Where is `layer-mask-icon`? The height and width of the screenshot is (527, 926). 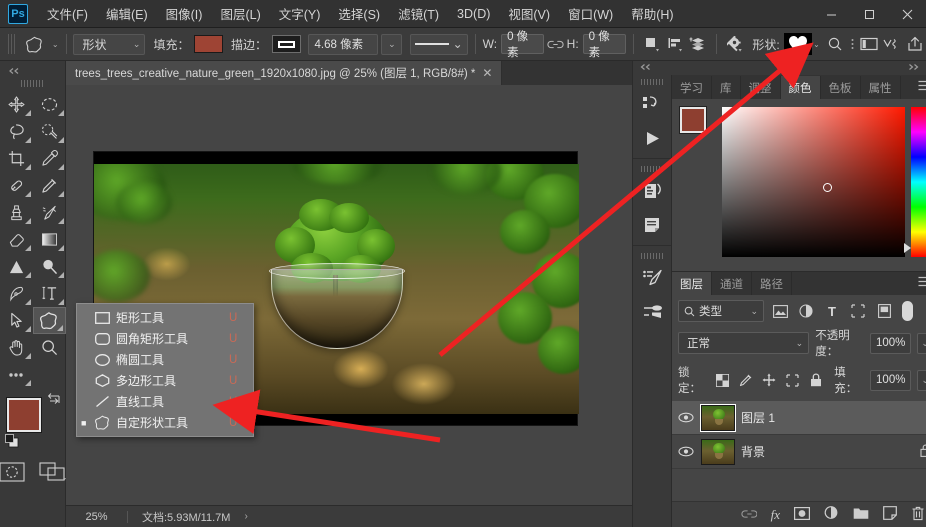
layer-mask-icon is located at coordinates (801, 514).